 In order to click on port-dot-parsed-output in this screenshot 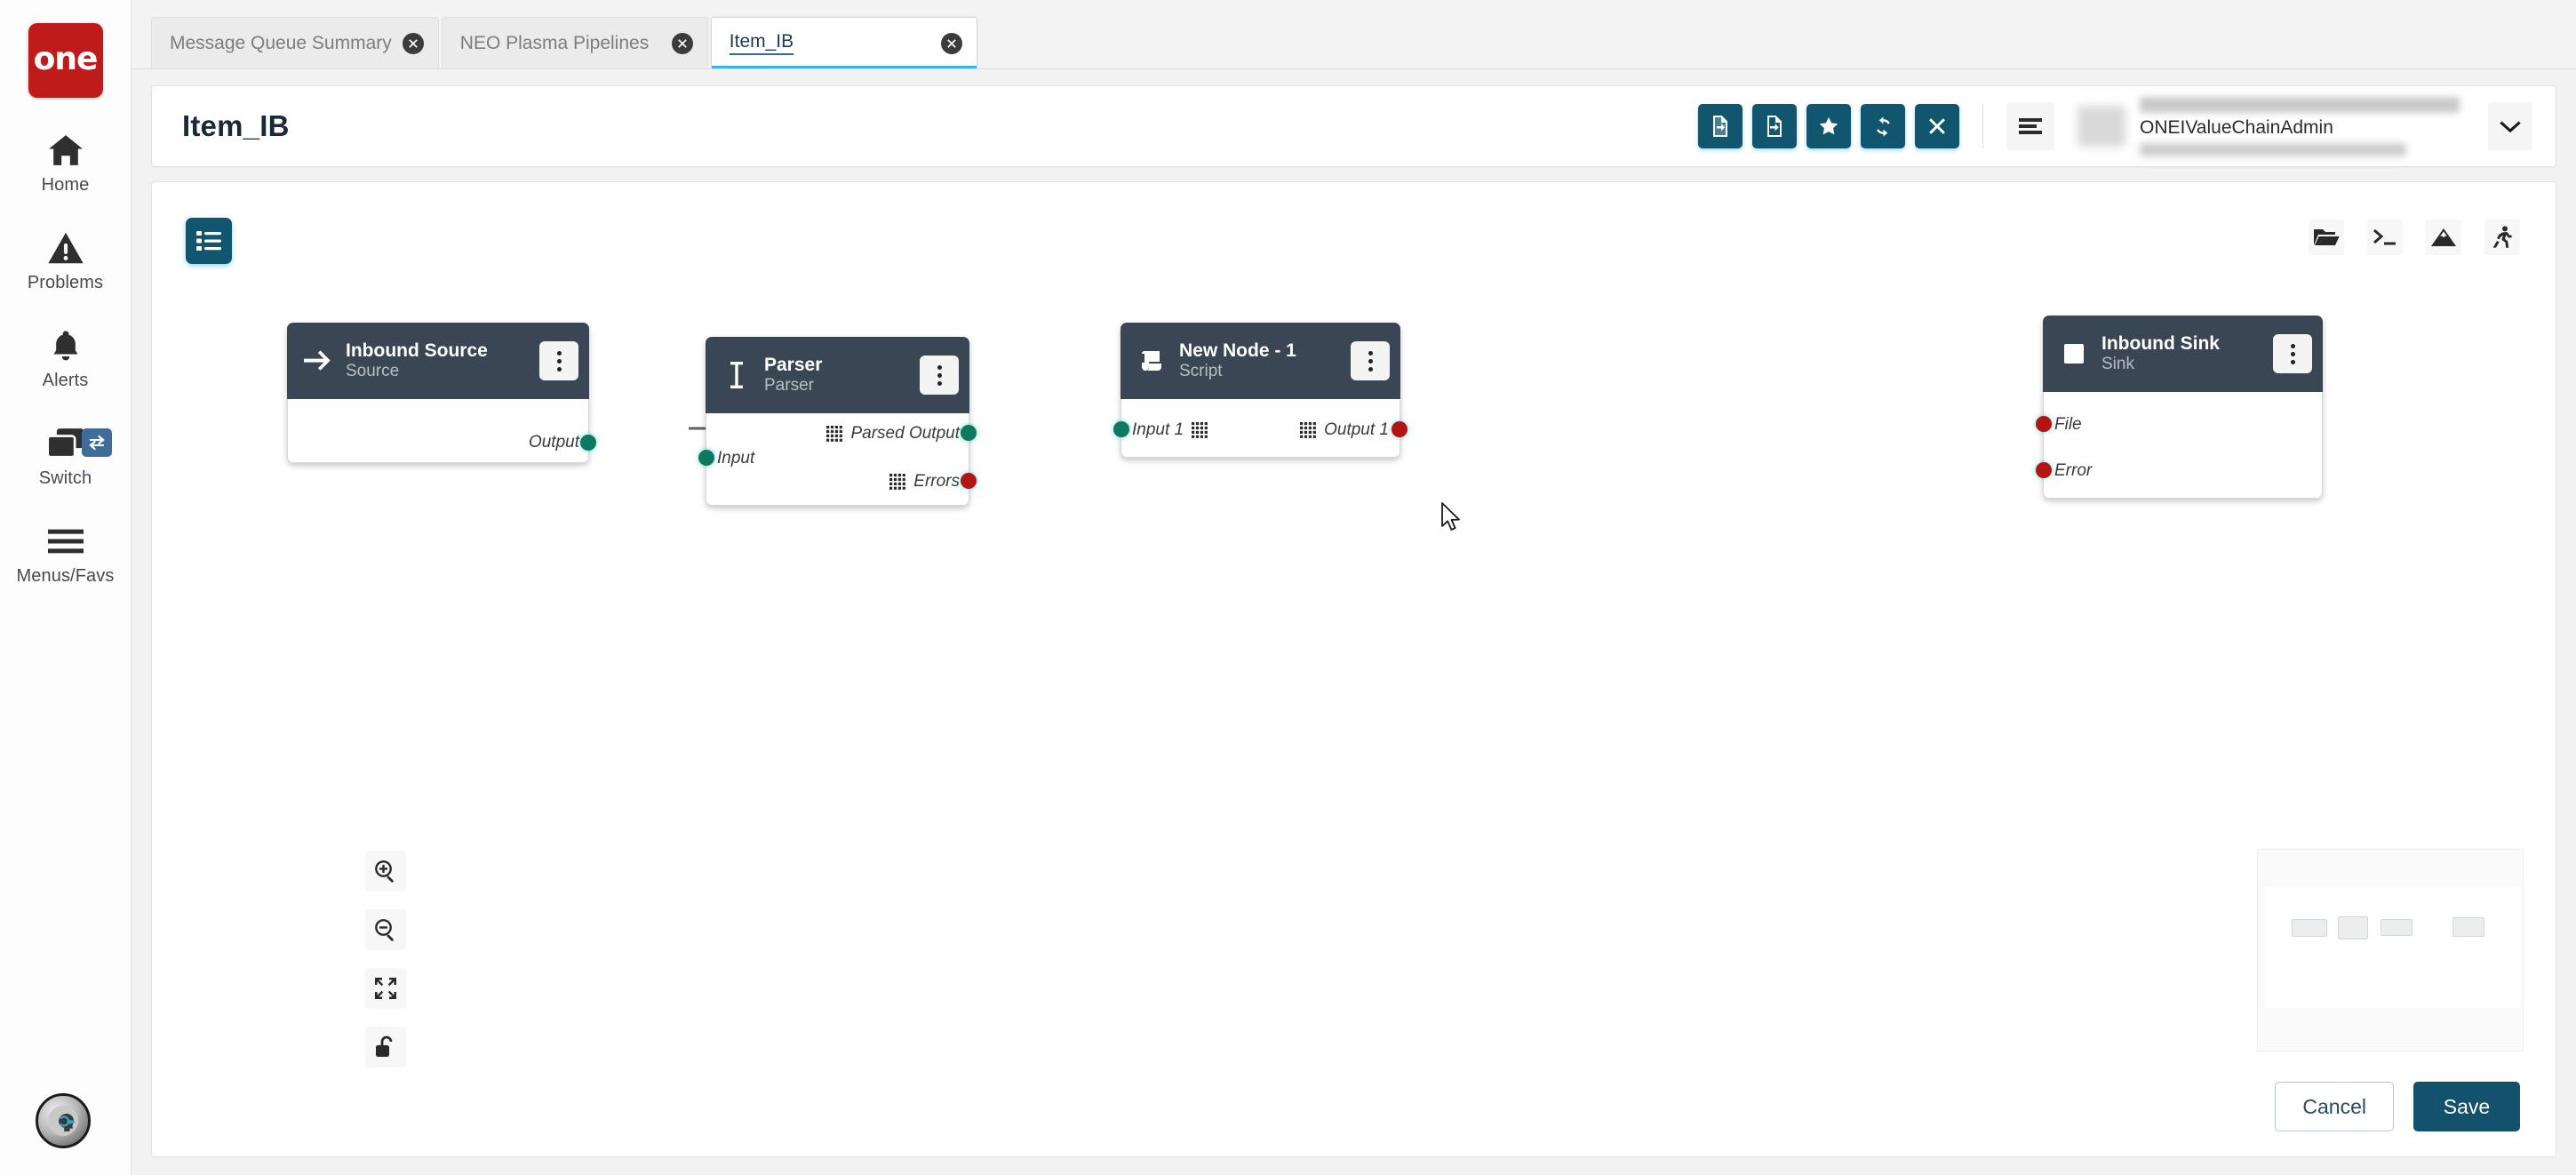, I will do `click(969, 433)`.